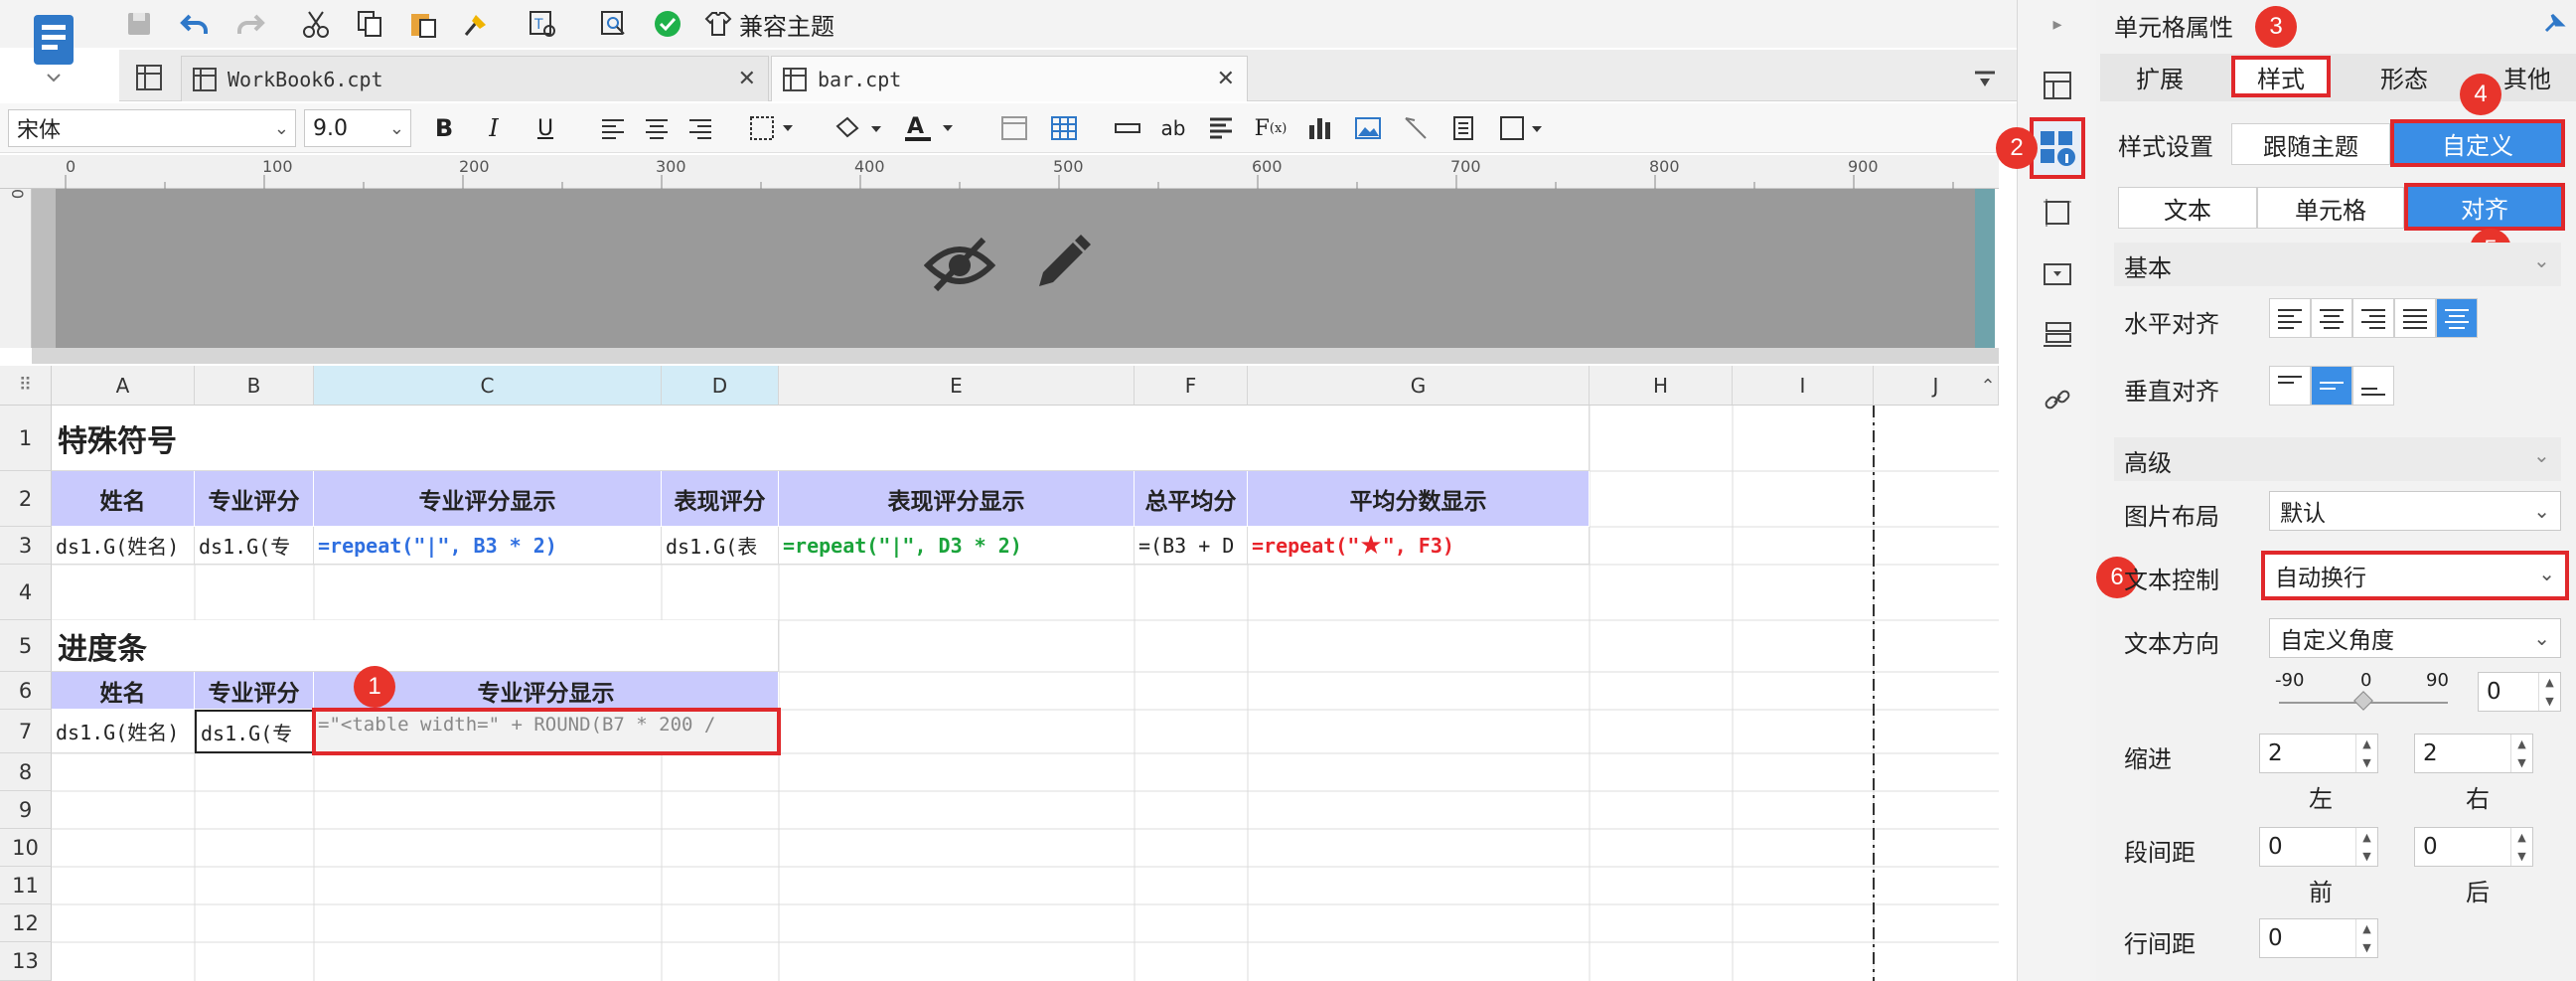 This screenshot has width=2576, height=981. What do you see at coordinates (2330, 208) in the screenshot?
I see `subtab-cell: 单元格` at bounding box center [2330, 208].